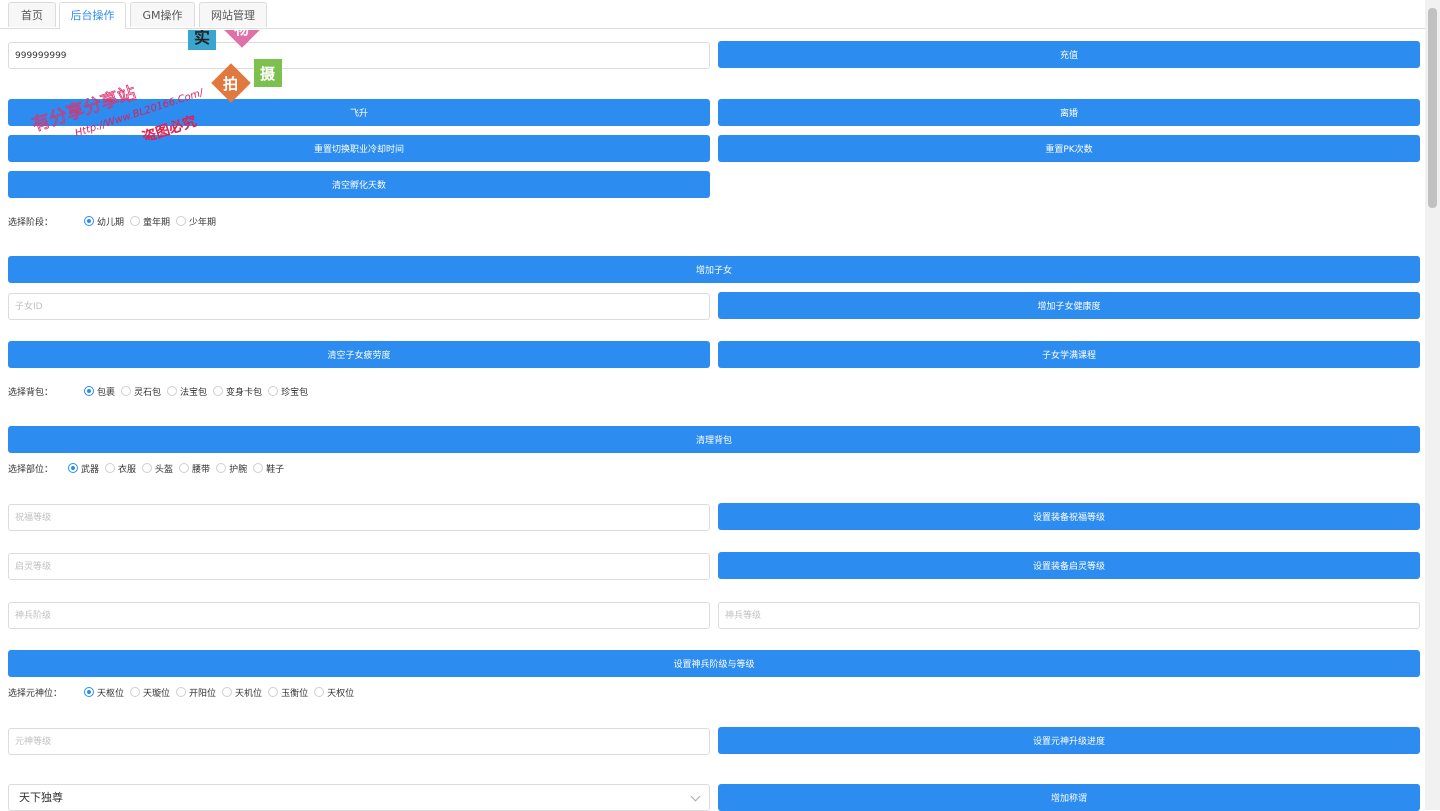 The height and width of the screenshot is (811, 1440). What do you see at coordinates (249, 693) in the screenshot?
I see `yuanshen-option-label: 天机位` at bounding box center [249, 693].